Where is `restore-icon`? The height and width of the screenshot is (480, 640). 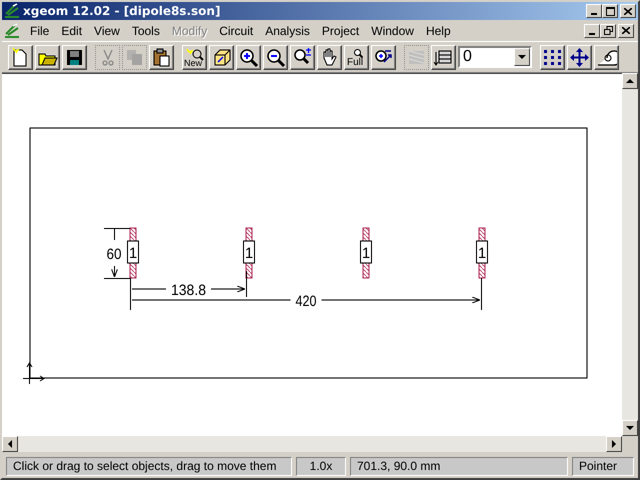 restore-icon is located at coordinates (608, 30).